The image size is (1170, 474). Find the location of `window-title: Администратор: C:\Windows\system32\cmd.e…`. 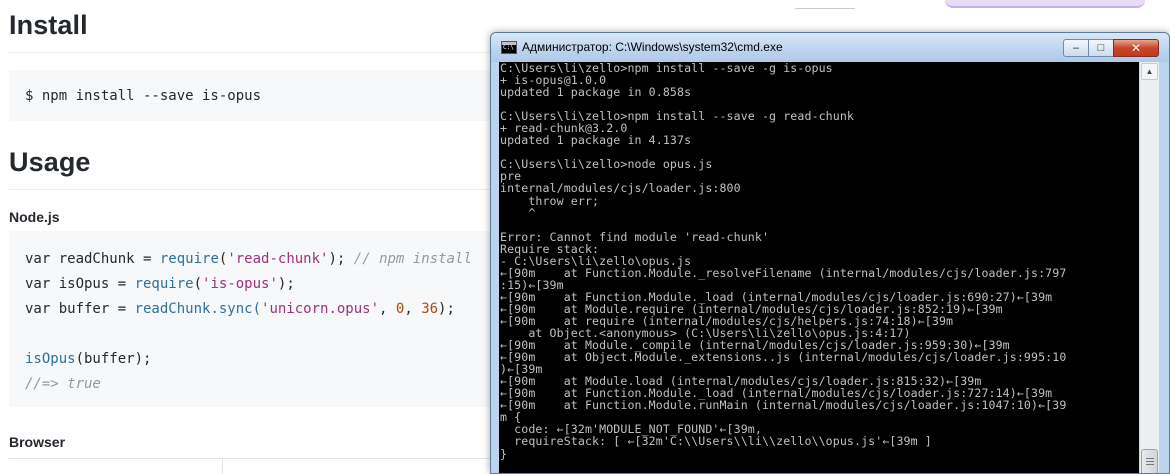

window-title: Администратор: C:\Windows\system32\cmd.e… is located at coordinates (652, 47).